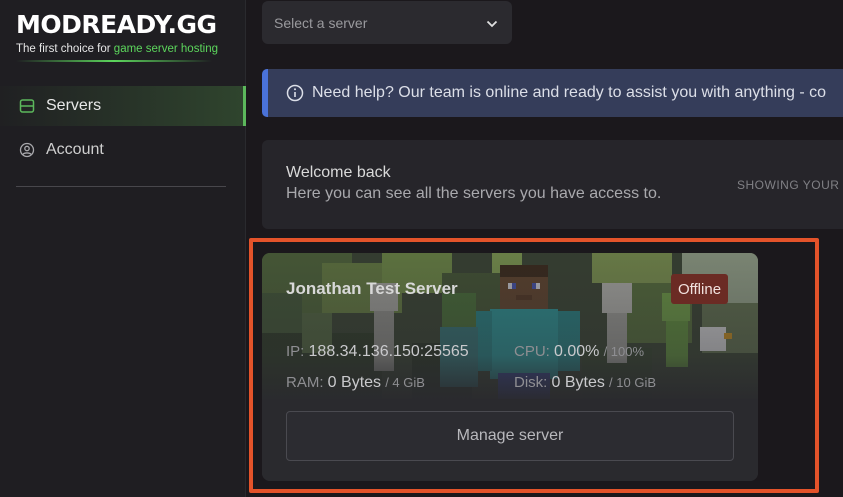 The image size is (843, 497). Describe the element at coordinates (295, 93) in the screenshot. I see `info-icon` at that location.